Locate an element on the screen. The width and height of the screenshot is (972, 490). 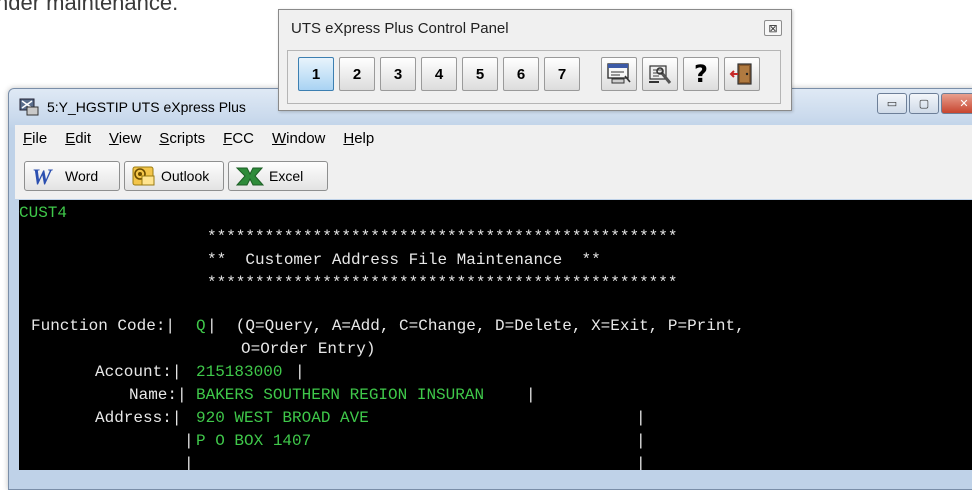
banner-title: ** Customer Address File Maintenance ** is located at coordinates (404, 260).